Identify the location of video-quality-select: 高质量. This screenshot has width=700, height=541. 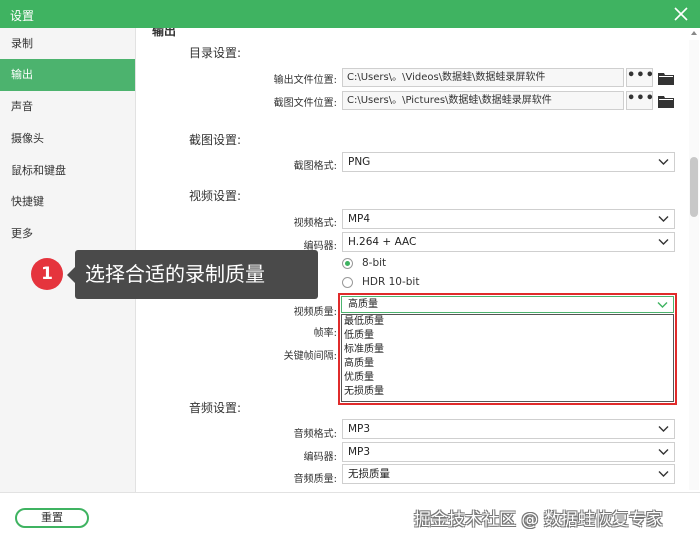
(507, 304).